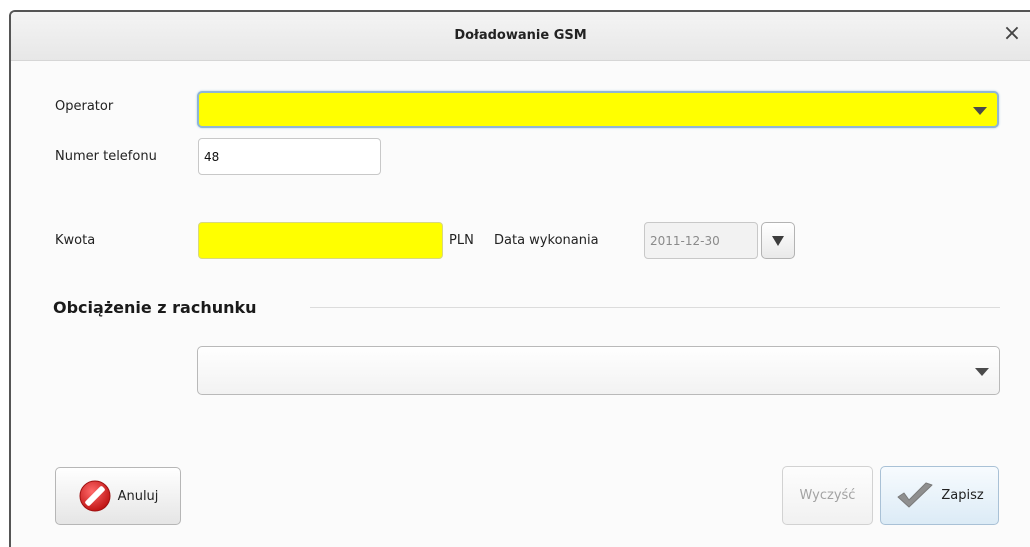  What do you see at coordinates (461, 240) in the screenshot?
I see `currency-label: PLN` at bounding box center [461, 240].